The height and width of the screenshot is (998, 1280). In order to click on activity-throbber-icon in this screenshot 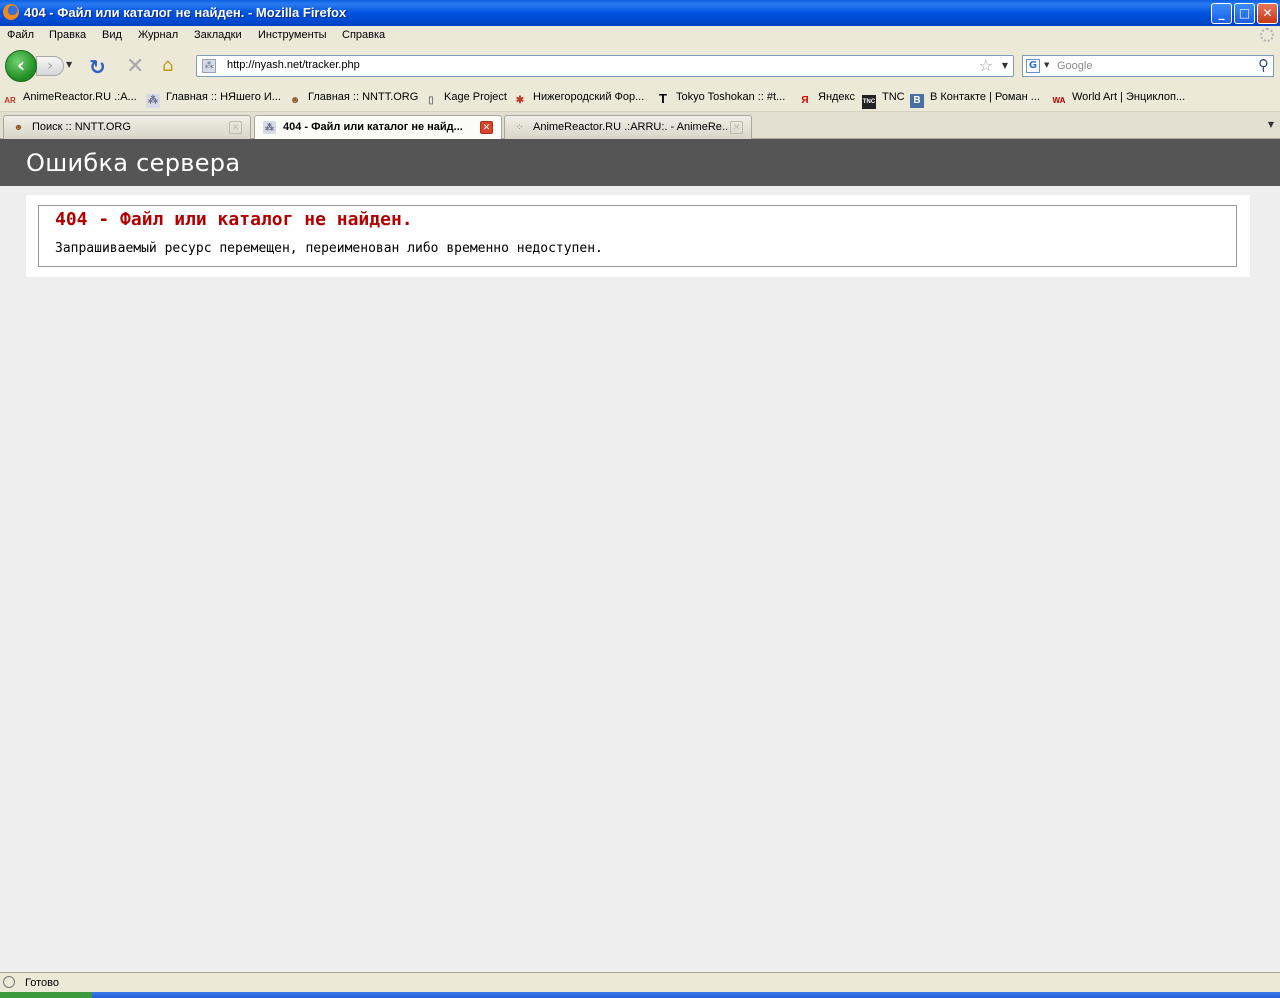, I will do `click(1267, 35)`.